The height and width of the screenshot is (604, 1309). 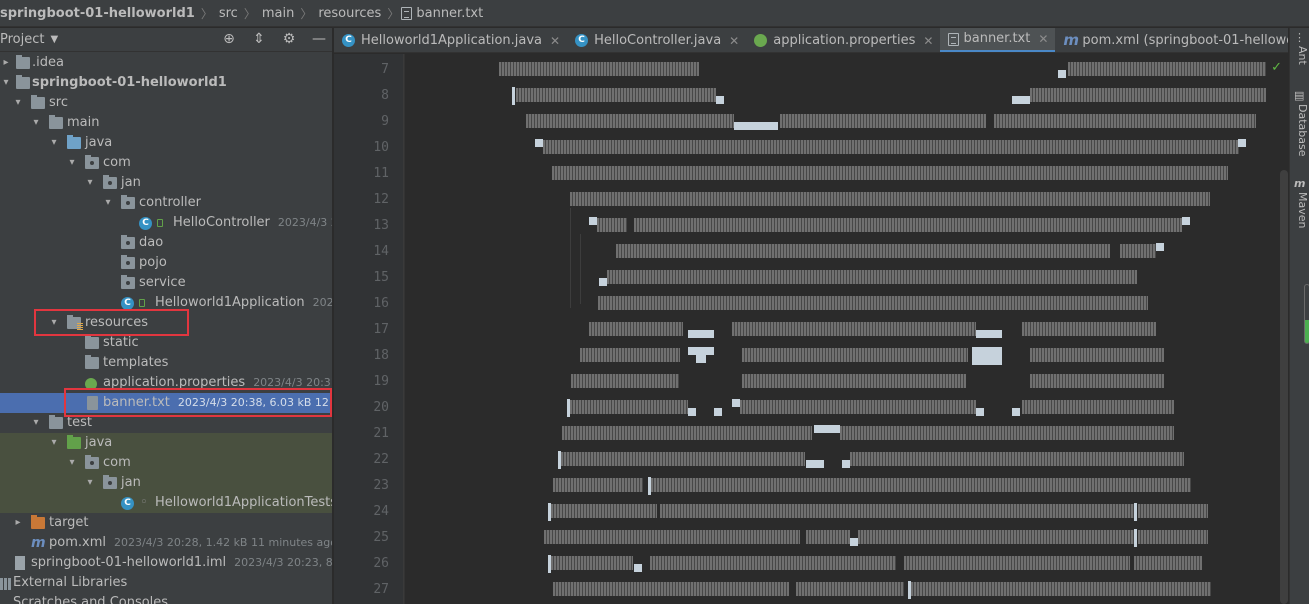 I want to click on tab-pom-xml: m pom.xml (springboot-01-helloworld1) ✕, so click(x=1171, y=40).